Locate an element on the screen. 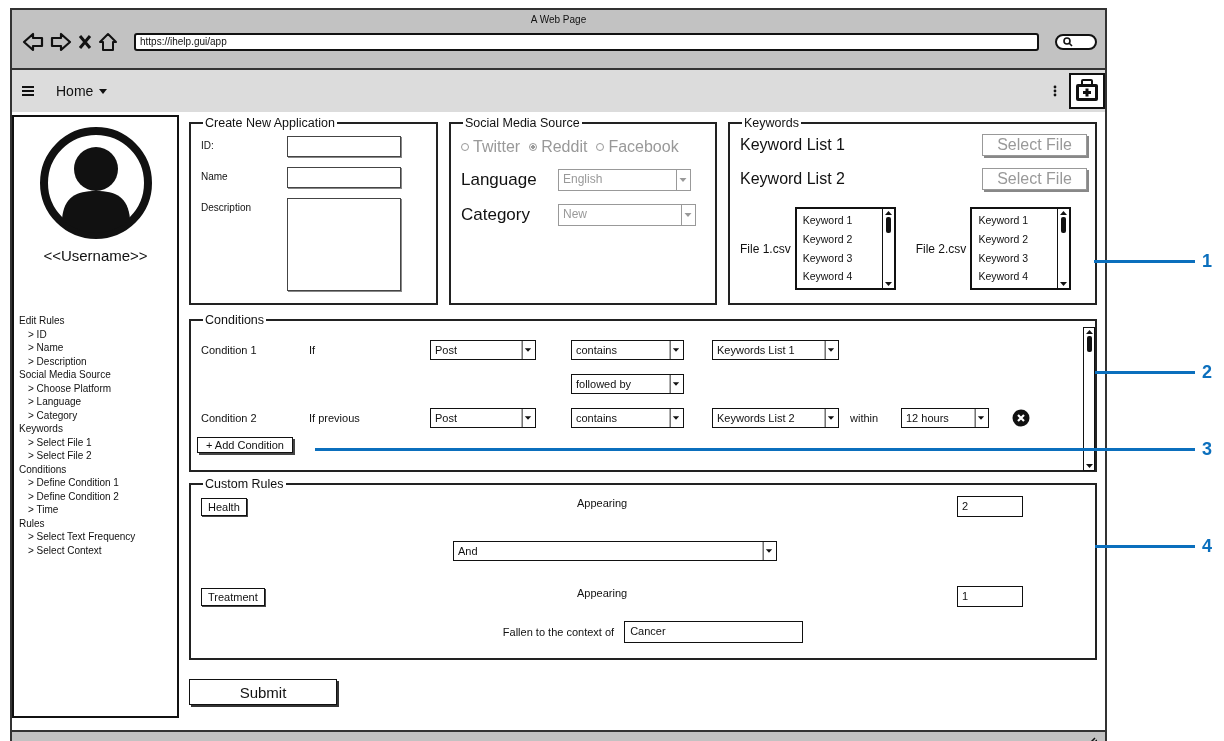  panel-title: Create New Application is located at coordinates (270, 123).